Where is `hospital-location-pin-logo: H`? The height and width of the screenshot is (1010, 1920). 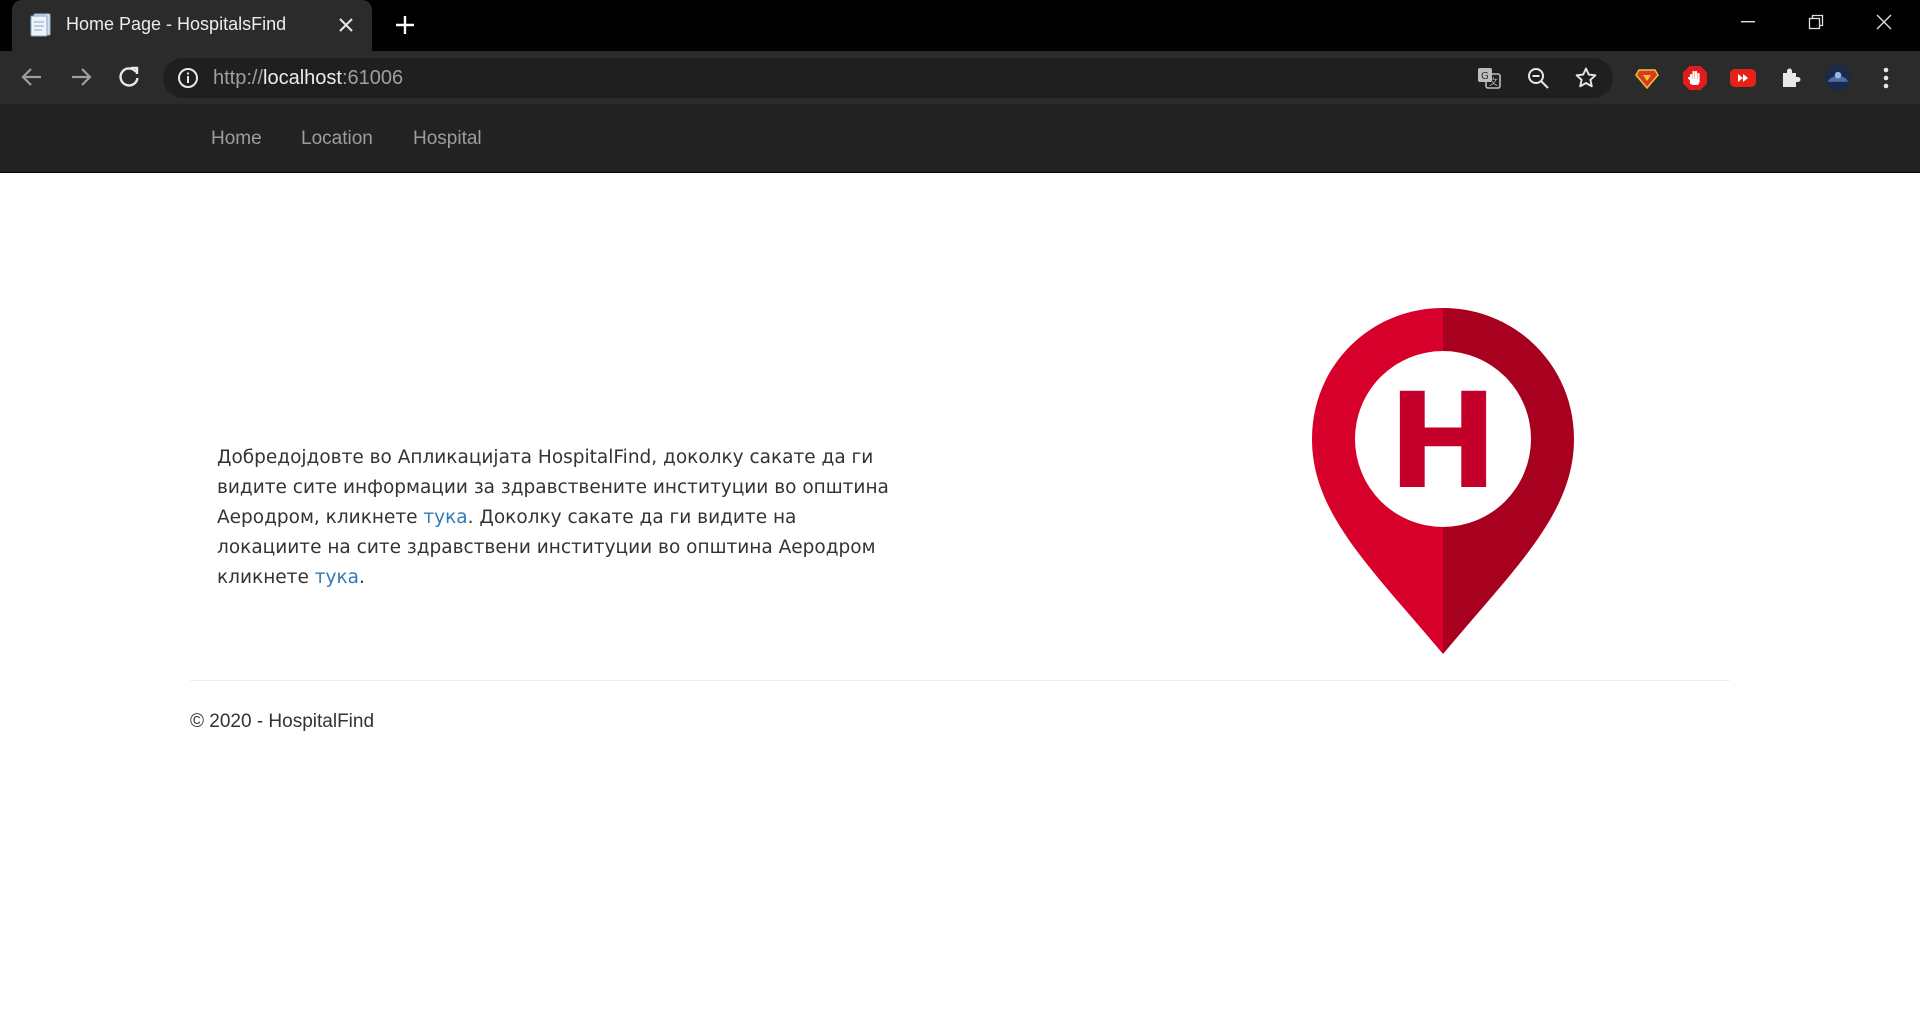 hospital-location-pin-logo: H is located at coordinates (1443, 481).